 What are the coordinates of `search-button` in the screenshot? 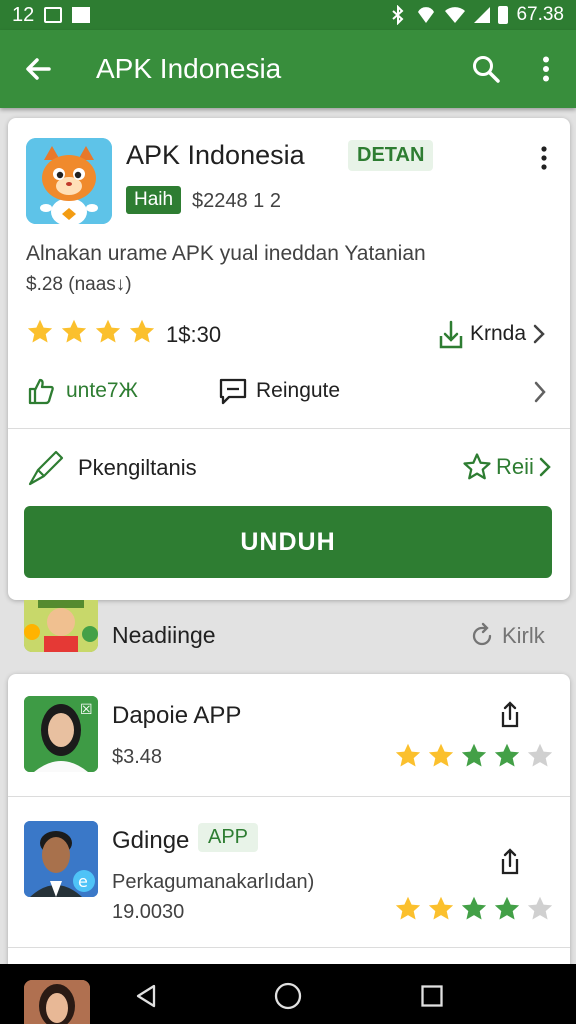 It's located at (486, 69).